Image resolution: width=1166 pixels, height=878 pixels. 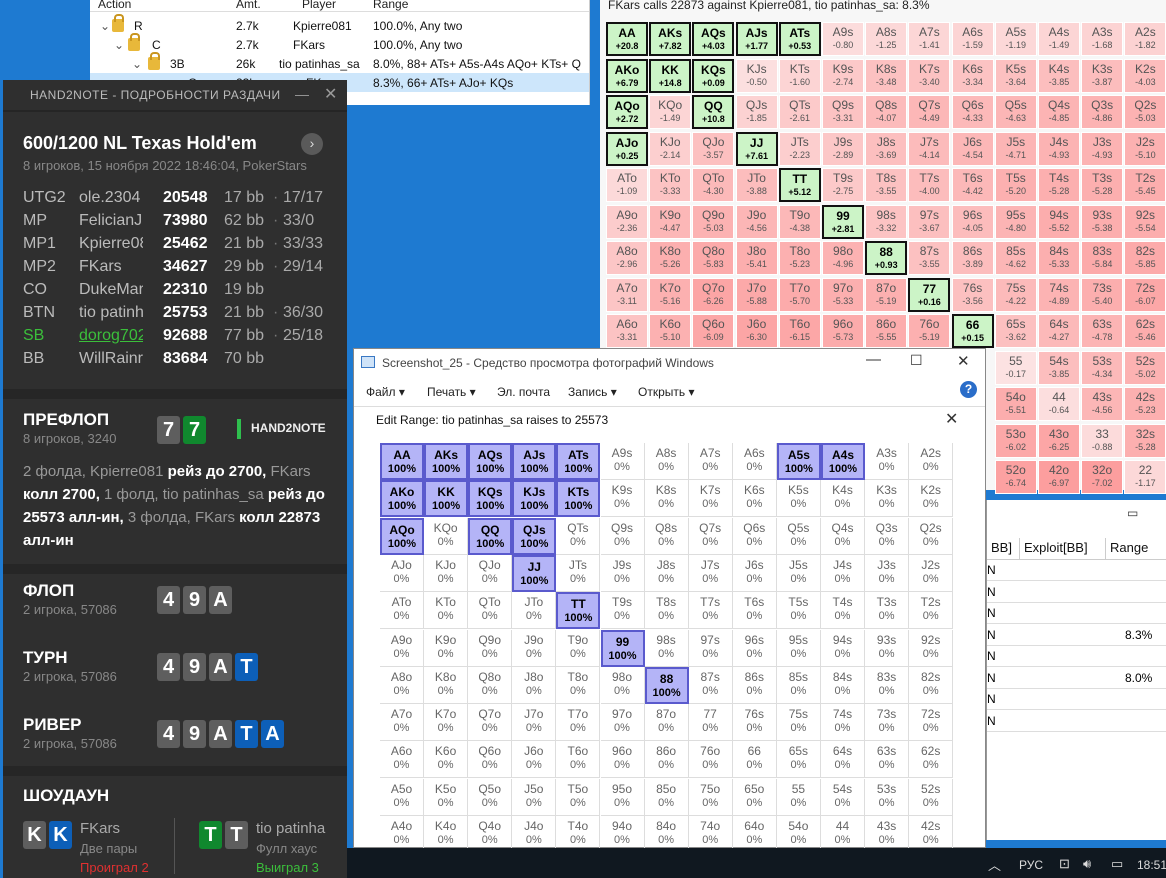 I want to click on matrix-cell: 42o -6.97, so click(x=1059, y=477).